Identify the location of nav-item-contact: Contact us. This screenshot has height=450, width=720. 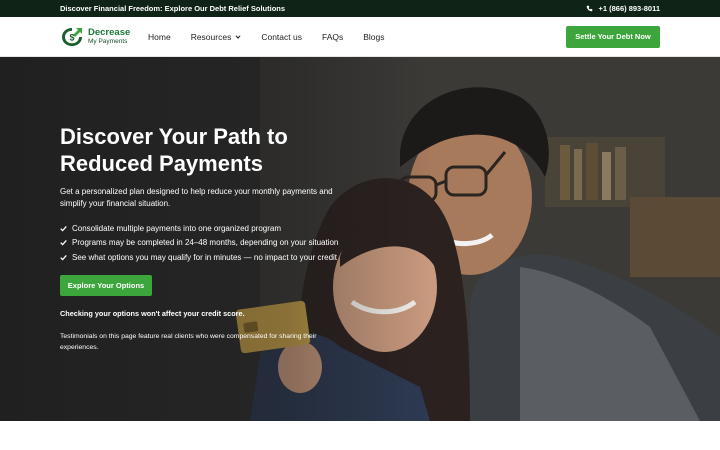
(281, 37).